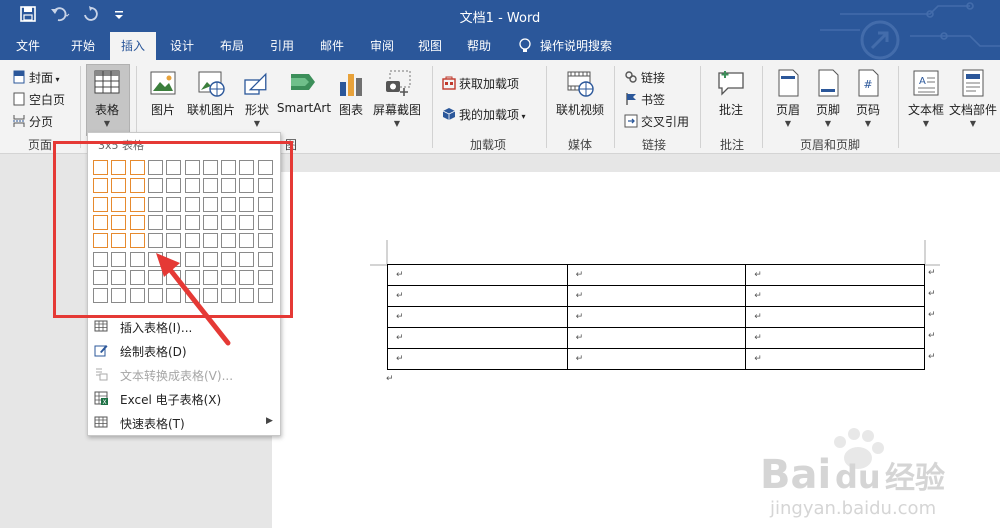  What do you see at coordinates (257, 98) in the screenshot?
I see `shapes-button: 形状 ▼` at bounding box center [257, 98].